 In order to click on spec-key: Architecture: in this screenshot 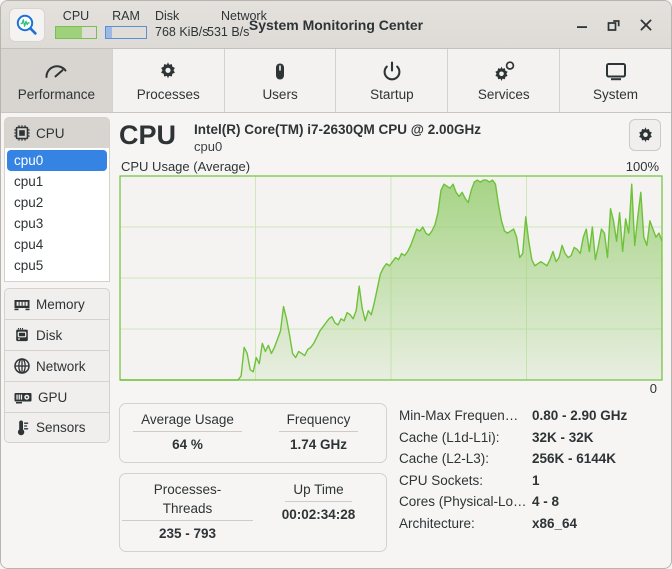, I will do `click(437, 523)`.